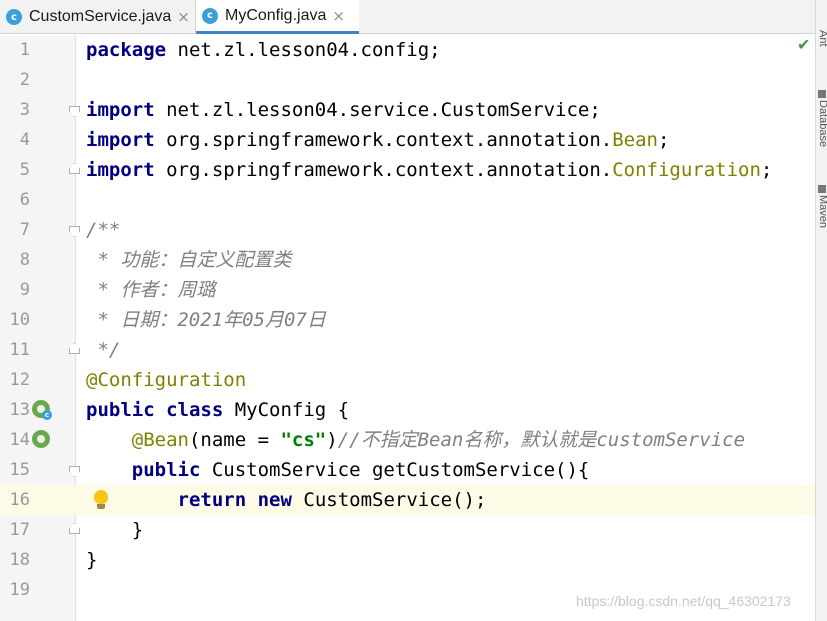  Describe the element at coordinates (19, 350) in the screenshot. I see `line-number: 11` at that location.